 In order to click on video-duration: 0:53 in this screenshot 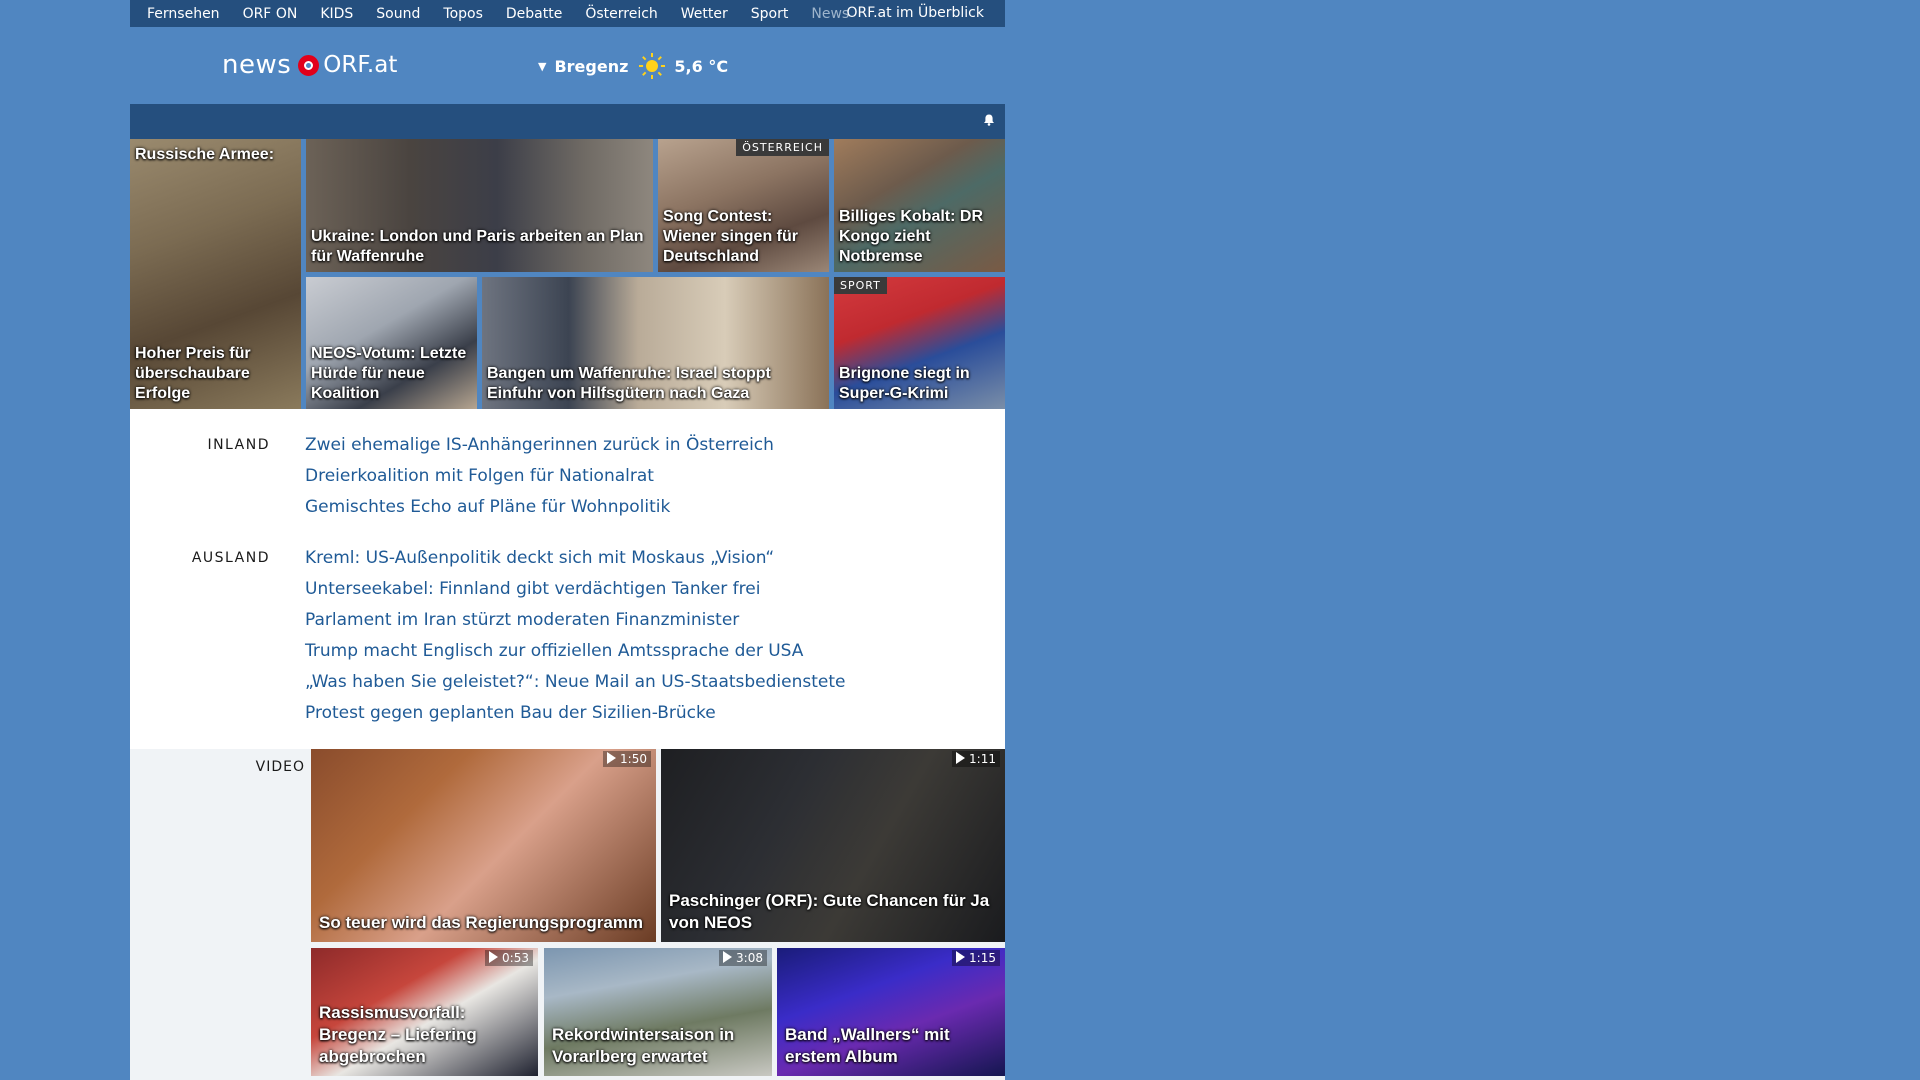, I will do `click(509, 958)`.